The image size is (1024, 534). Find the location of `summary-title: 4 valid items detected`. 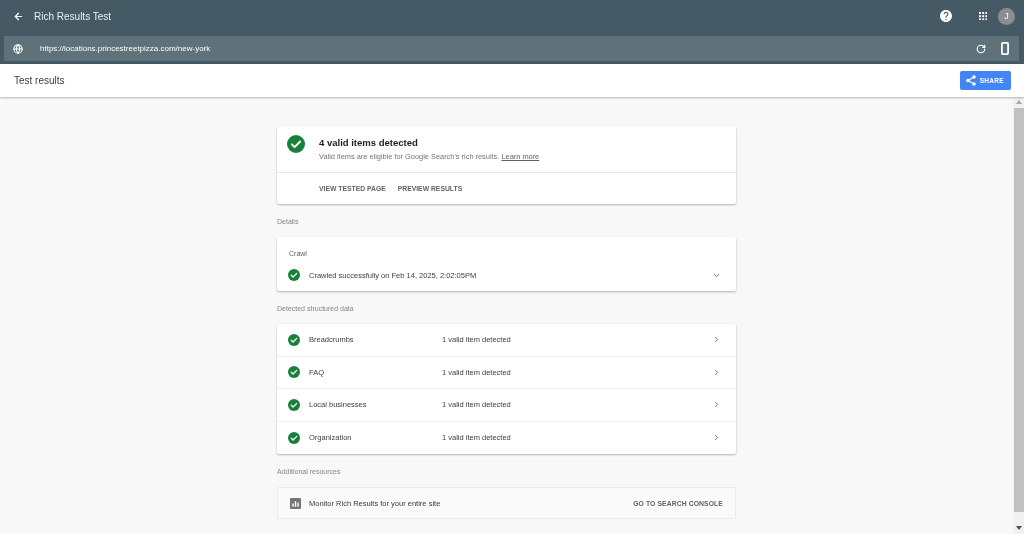

summary-title: 4 valid items detected is located at coordinates (369, 143).